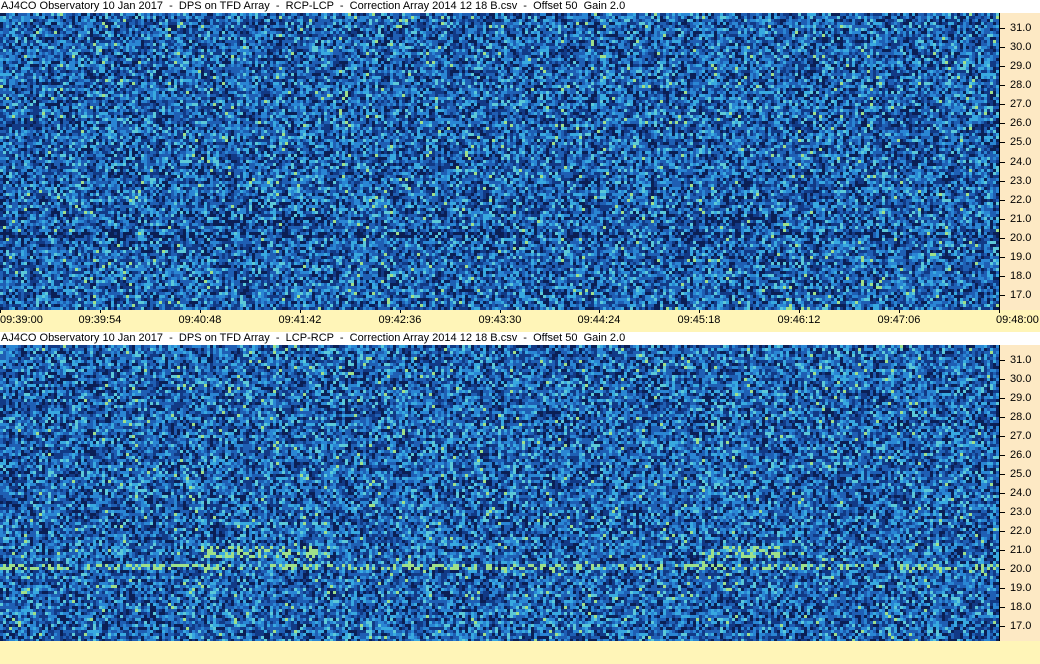 This screenshot has height=664, width=1040. Describe the element at coordinates (599, 320) in the screenshot. I see `x-tick-label: 09:44:24` at that location.